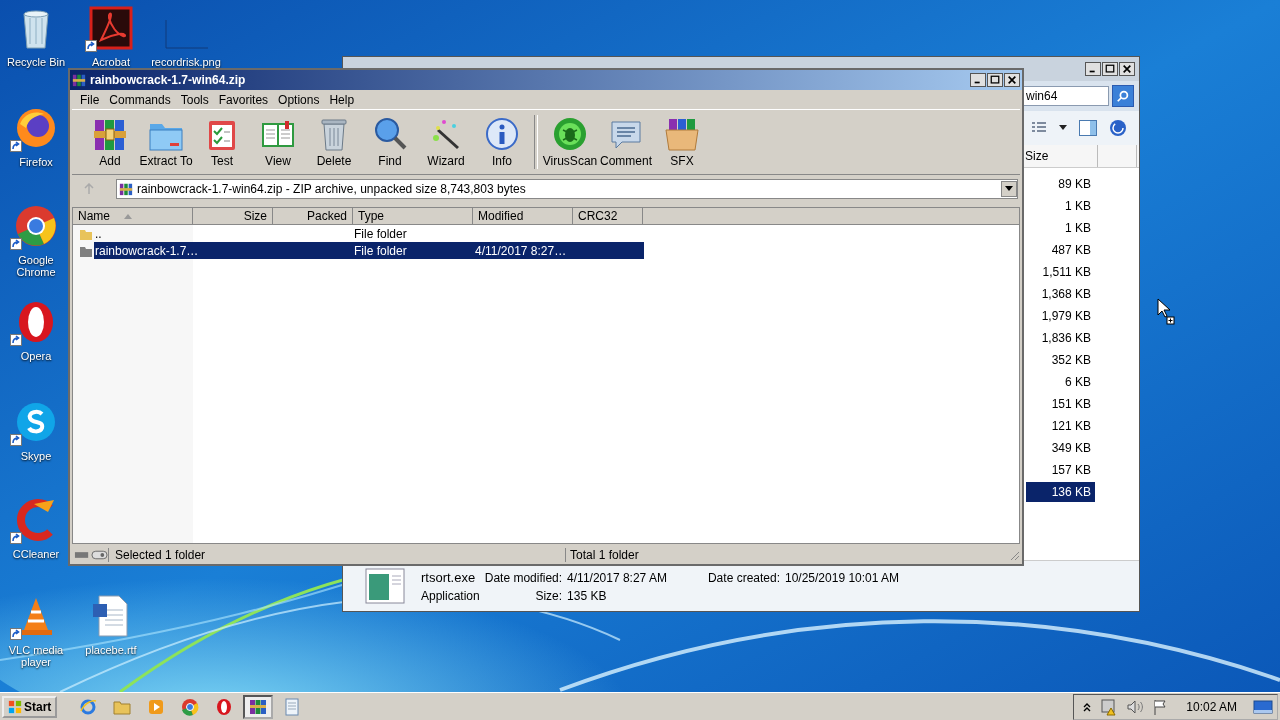 Image resolution: width=1280 pixels, height=720 pixels. I want to click on column-header: Modified, so click(523, 216).